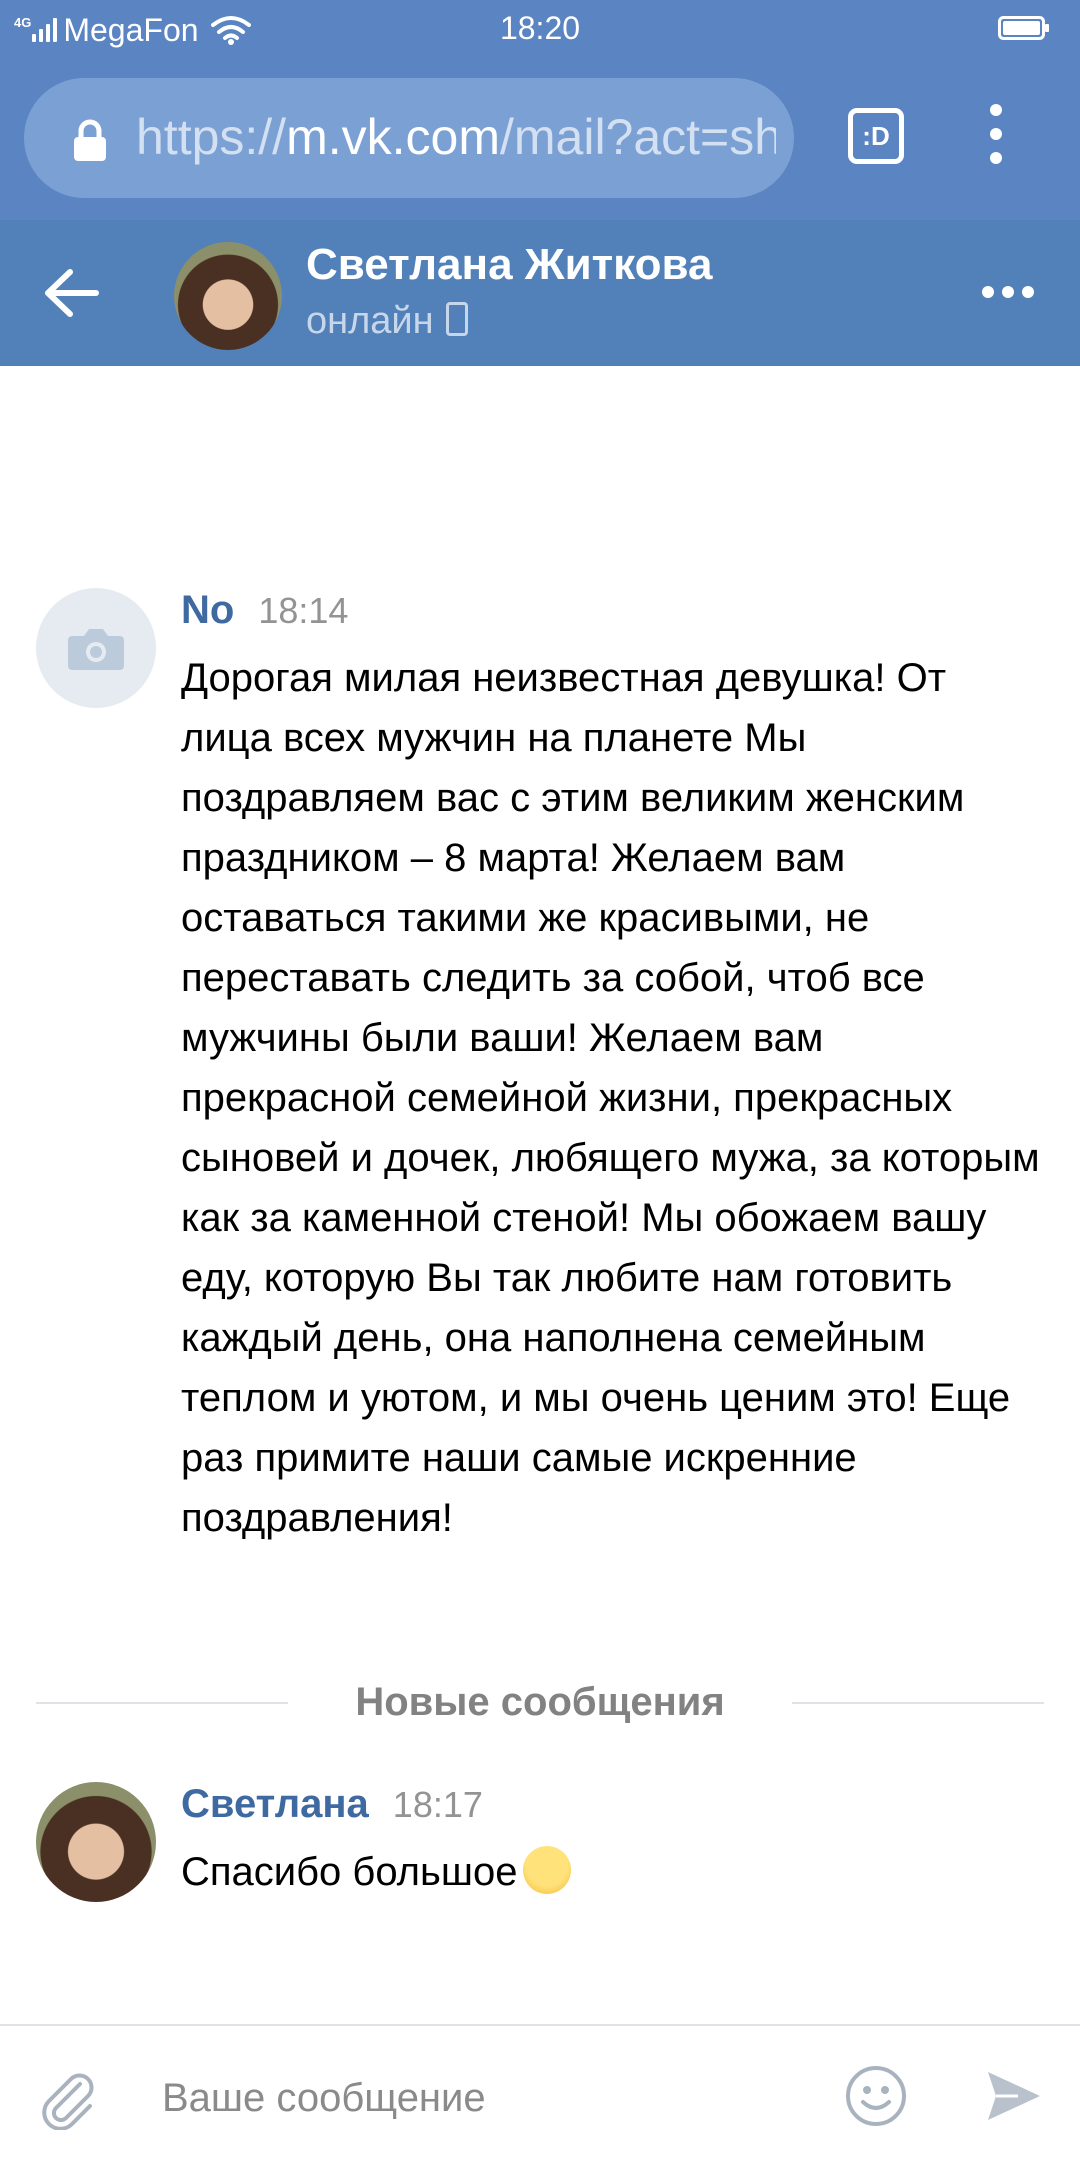 The image size is (1080, 2162). I want to click on status-clock: 18:20, so click(540, 28).